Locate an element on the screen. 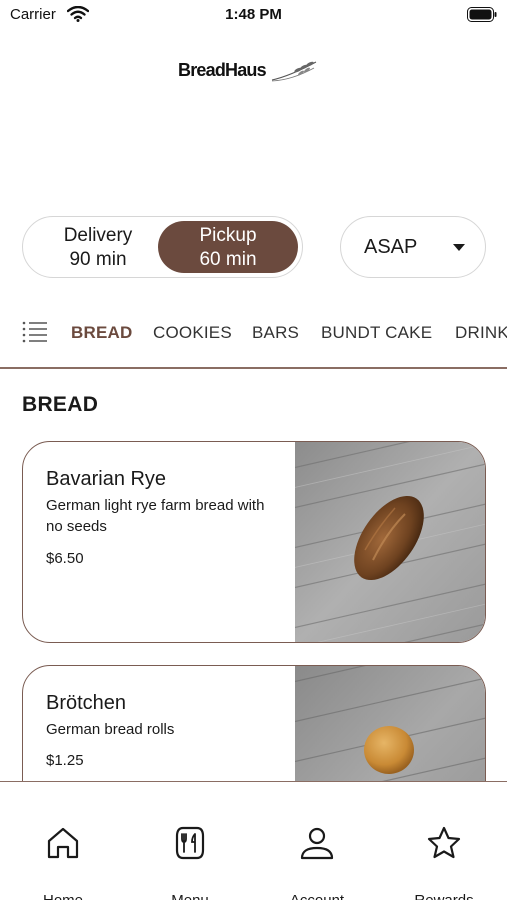 This screenshot has height=900, width=507. section-title: BREAD is located at coordinates (60, 404).